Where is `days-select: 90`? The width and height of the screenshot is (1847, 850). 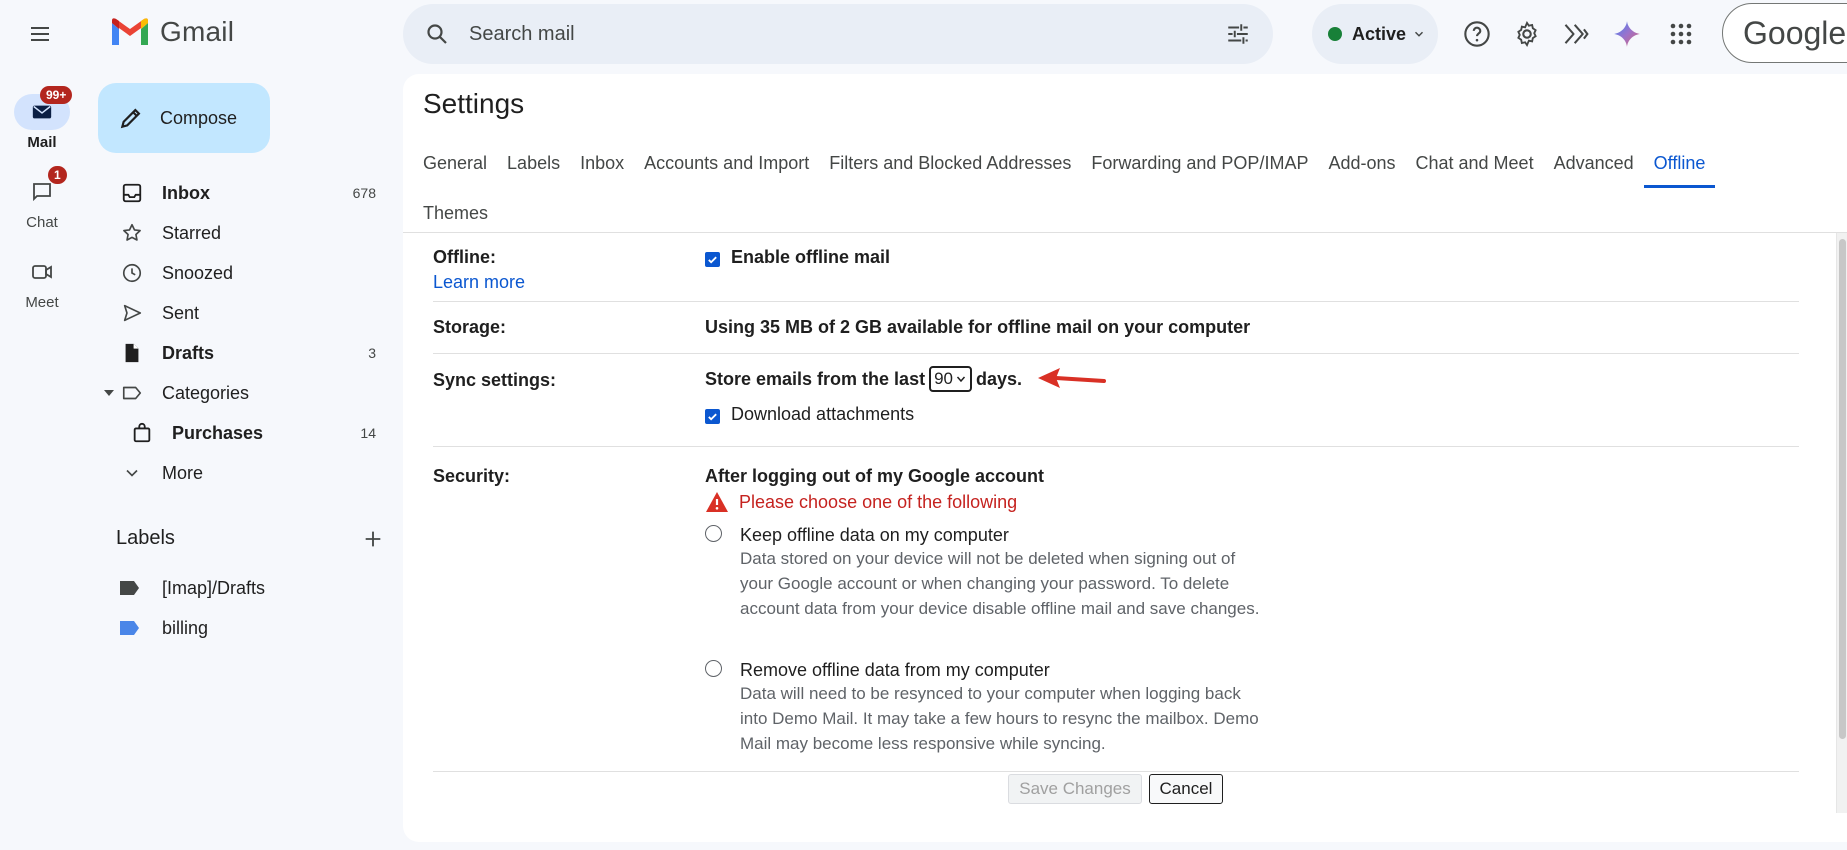
days-select: 90 is located at coordinates (950, 379).